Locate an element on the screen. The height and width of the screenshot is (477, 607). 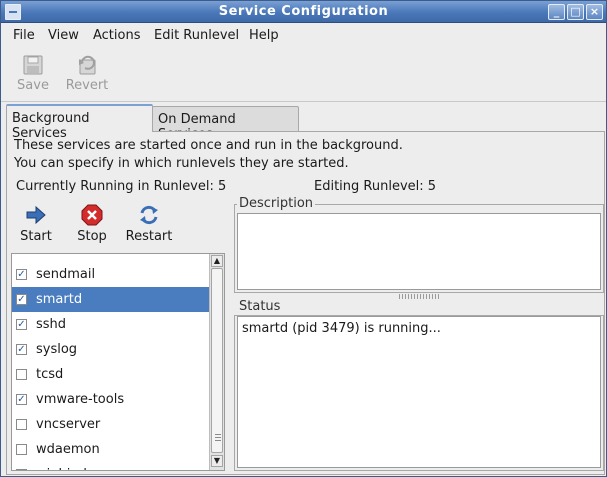
start-arrow-icon is located at coordinates (36, 215).